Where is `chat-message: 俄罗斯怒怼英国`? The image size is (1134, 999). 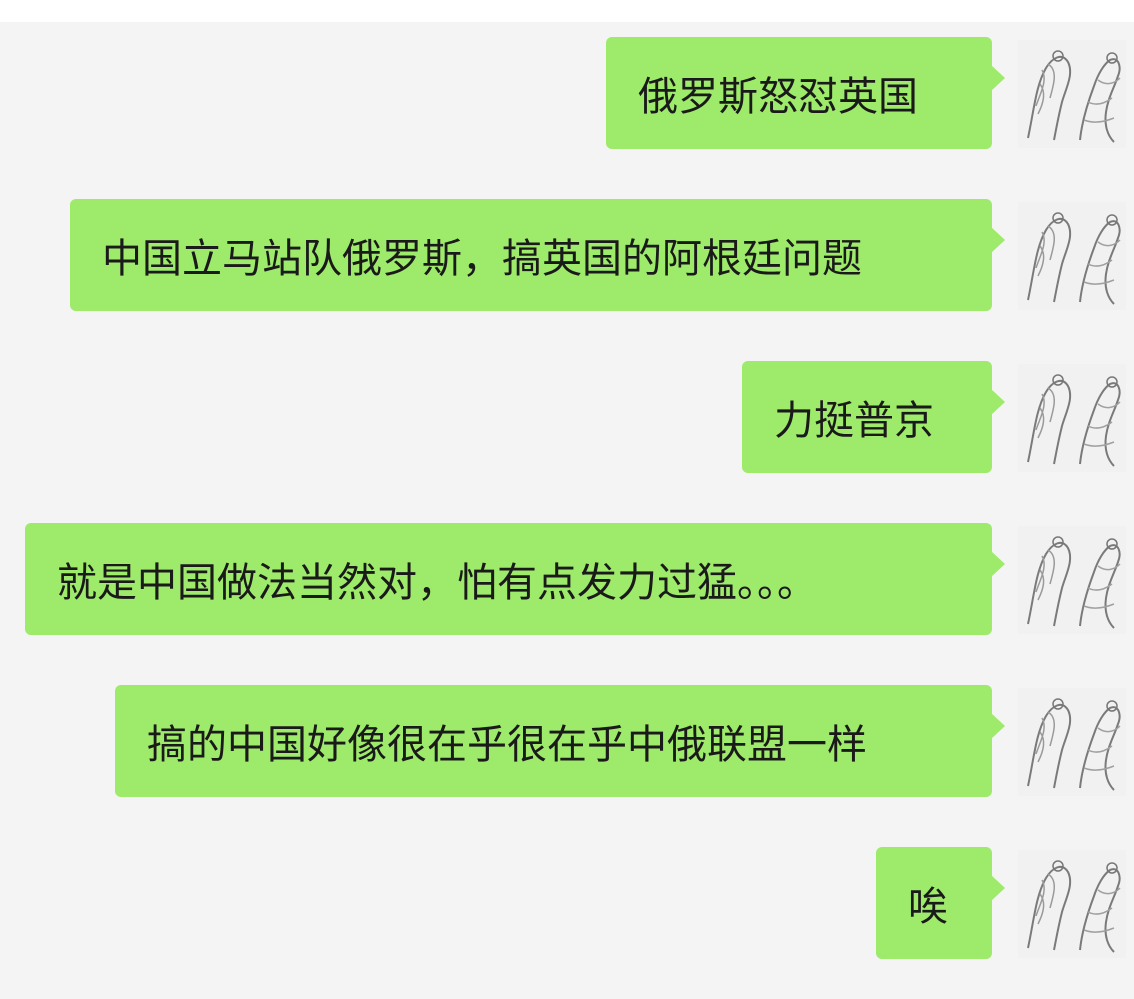
chat-message: 俄罗斯怒怼英国 is located at coordinates (567, 93).